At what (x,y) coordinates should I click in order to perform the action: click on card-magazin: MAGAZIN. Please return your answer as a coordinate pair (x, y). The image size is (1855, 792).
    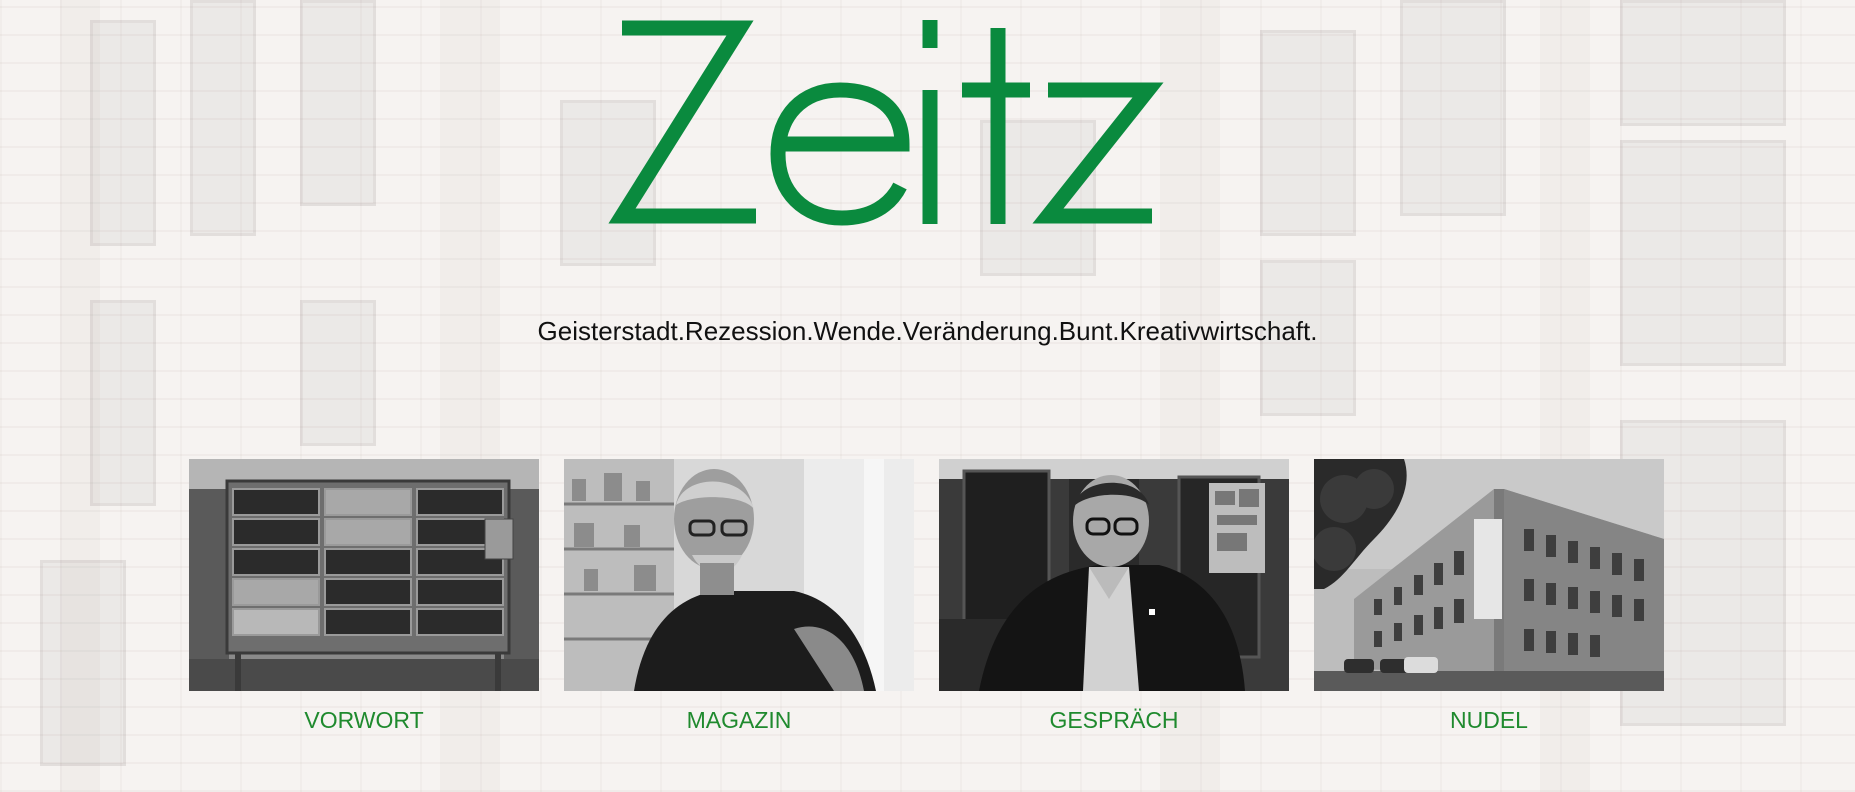
    Looking at the image, I should click on (739, 596).